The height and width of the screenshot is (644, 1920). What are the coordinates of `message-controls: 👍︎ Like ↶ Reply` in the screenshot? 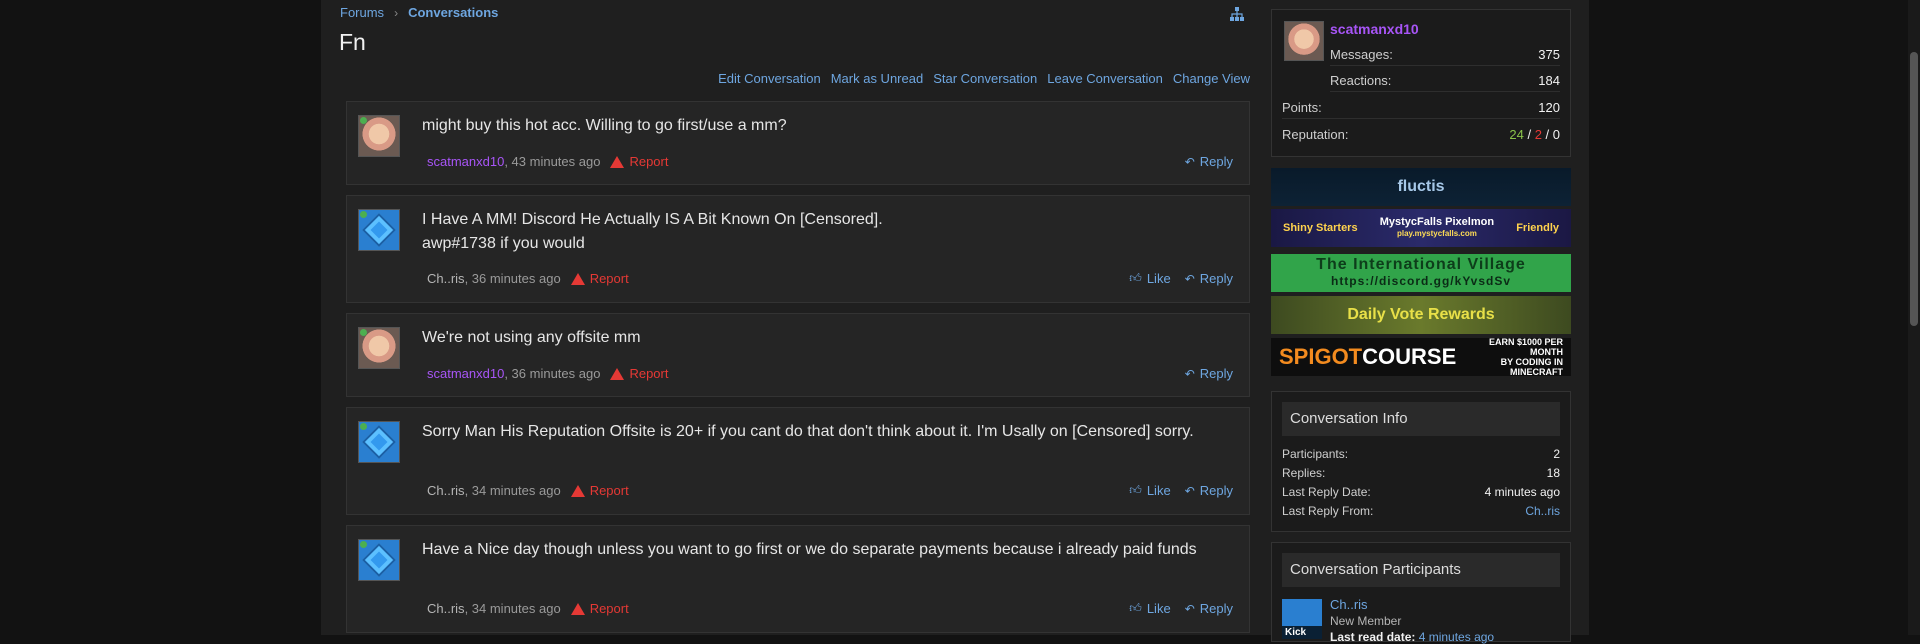 It's located at (1181, 278).